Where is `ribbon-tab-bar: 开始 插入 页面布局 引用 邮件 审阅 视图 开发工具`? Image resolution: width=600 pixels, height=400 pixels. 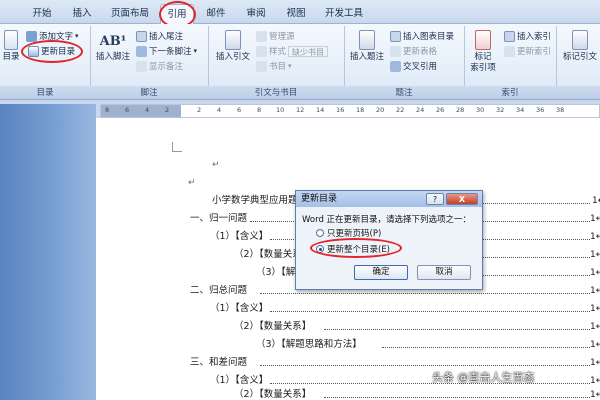
ribbon-tab-bar: 开始 插入 页面布局 引用 邮件 审阅 视图 开发工具 is located at coordinates (300, 14).